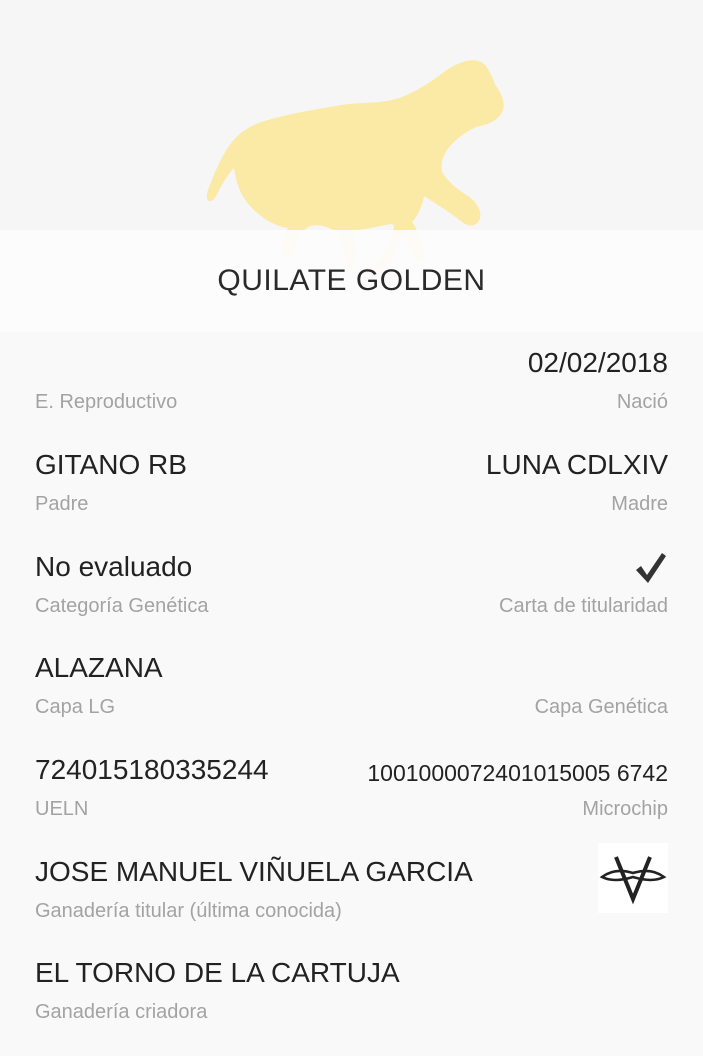 The width and height of the screenshot is (703, 1056). I want to click on padre-label: Padre, so click(62, 504).